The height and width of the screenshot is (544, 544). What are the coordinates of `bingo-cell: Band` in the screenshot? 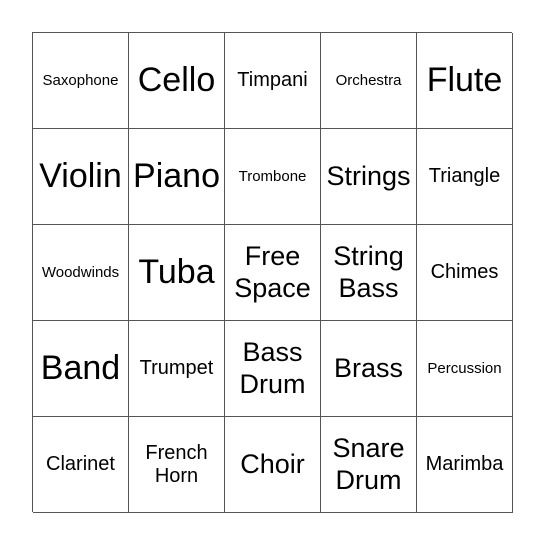 It's located at (81, 369).